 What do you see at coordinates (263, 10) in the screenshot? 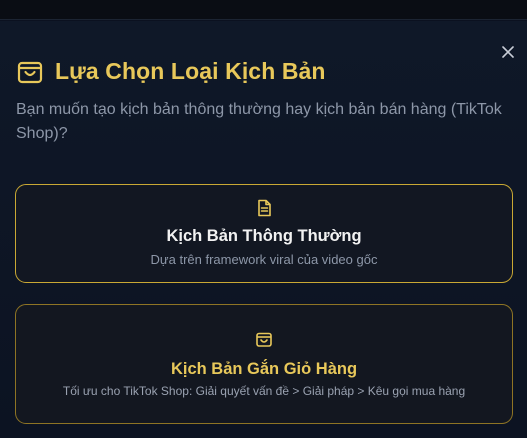
I see `top-bar` at bounding box center [263, 10].